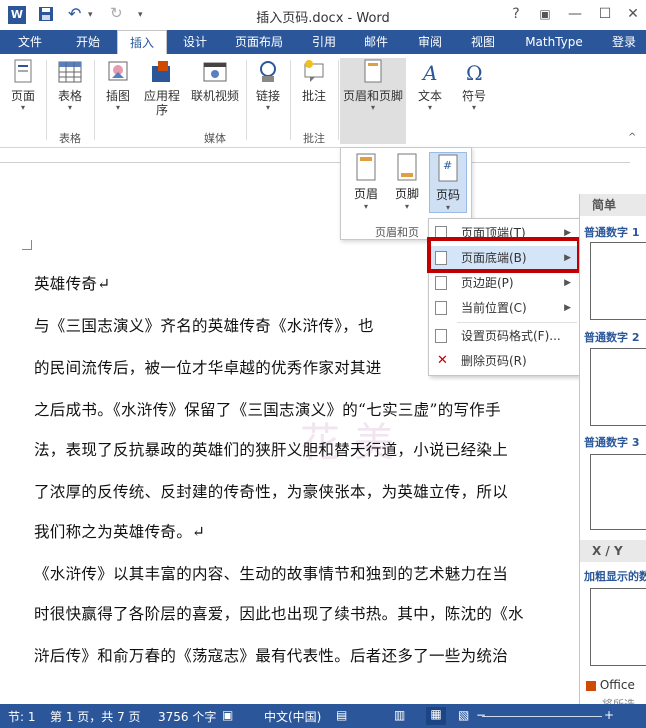  I want to click on highlight-annotation-box, so click(504, 255).